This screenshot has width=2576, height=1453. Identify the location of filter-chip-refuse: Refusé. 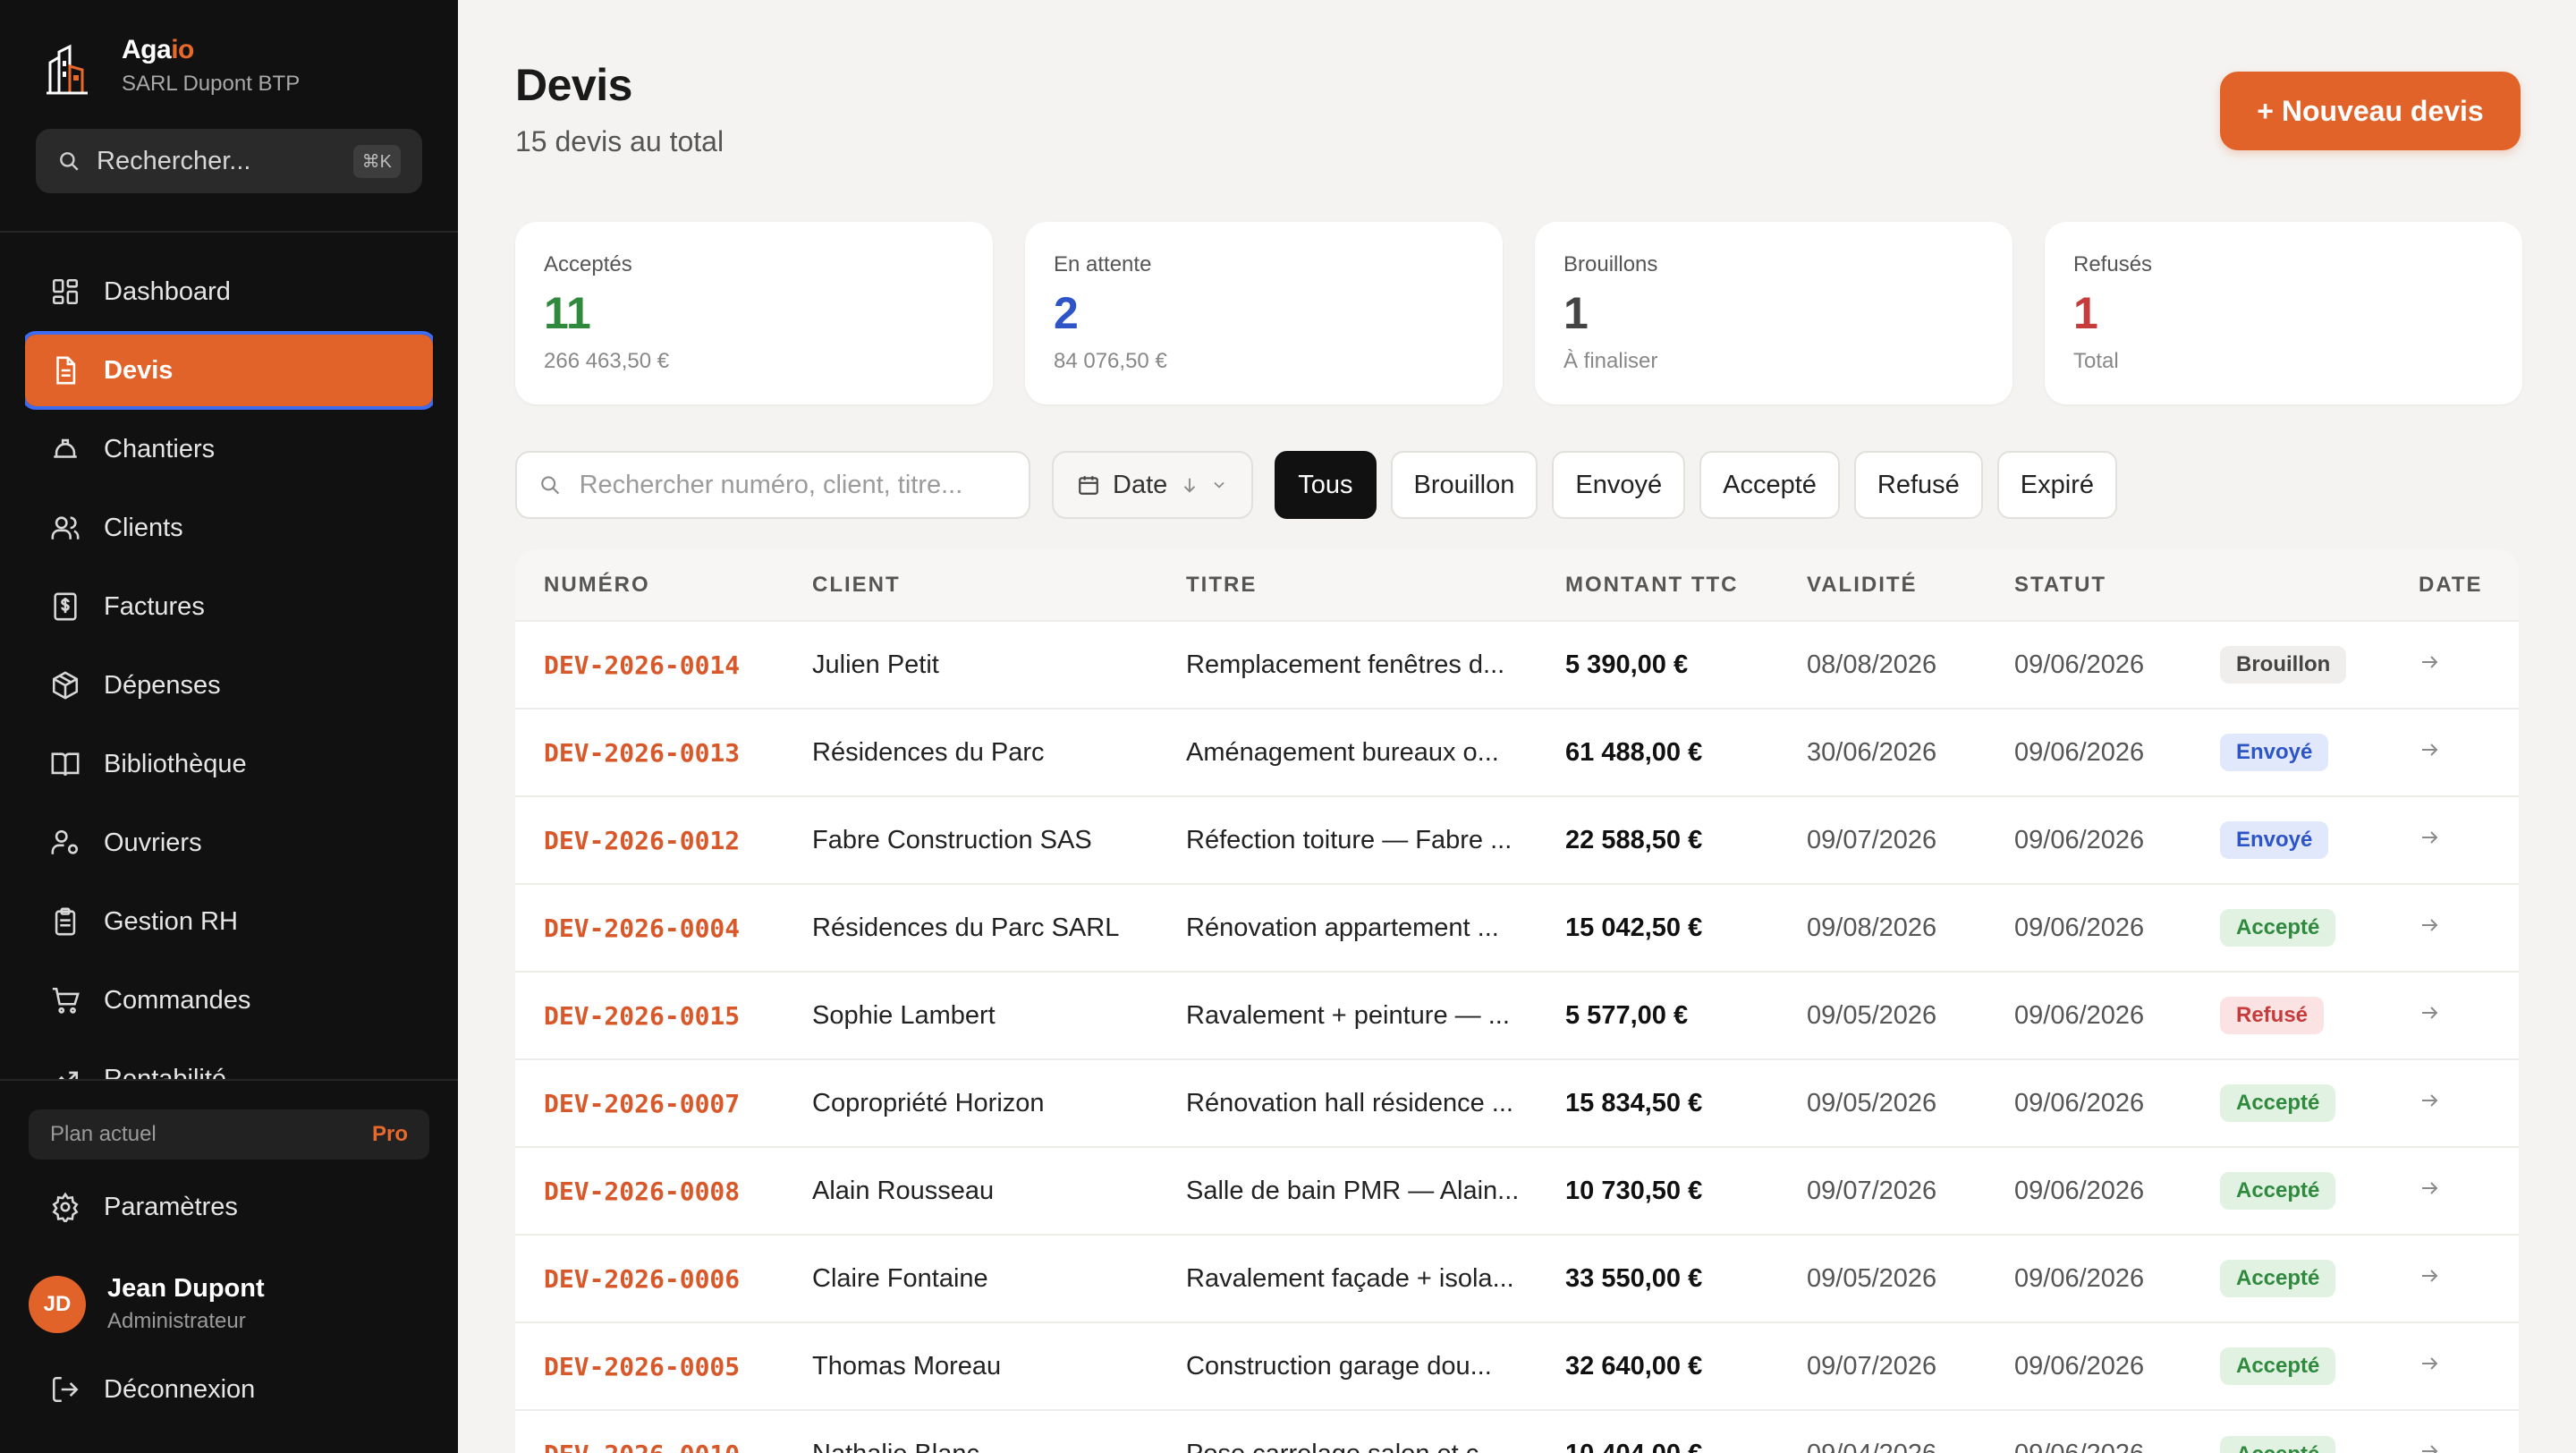
(1918, 485).